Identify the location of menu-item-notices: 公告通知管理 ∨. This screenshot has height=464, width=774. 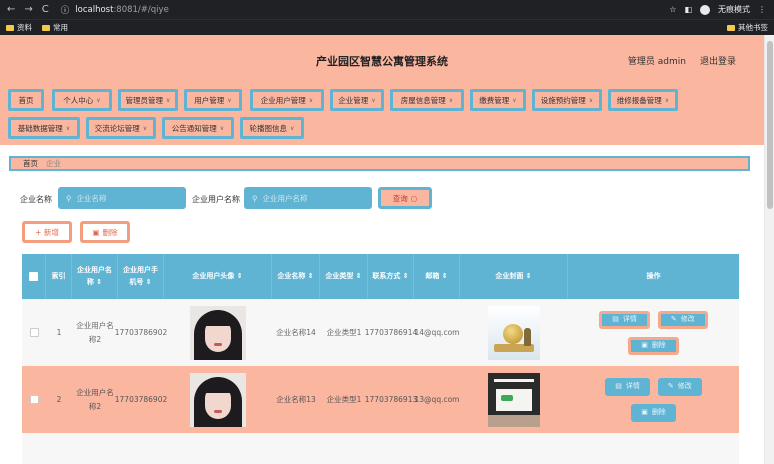
(198, 128).